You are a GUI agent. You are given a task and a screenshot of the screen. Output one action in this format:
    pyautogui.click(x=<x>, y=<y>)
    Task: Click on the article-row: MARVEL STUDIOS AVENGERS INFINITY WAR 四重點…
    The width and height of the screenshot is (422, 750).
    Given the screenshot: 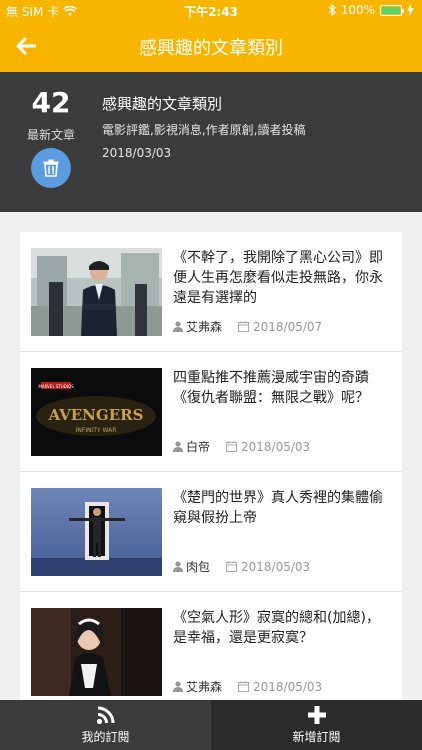 What is the action you would take?
    pyautogui.click(x=211, y=412)
    